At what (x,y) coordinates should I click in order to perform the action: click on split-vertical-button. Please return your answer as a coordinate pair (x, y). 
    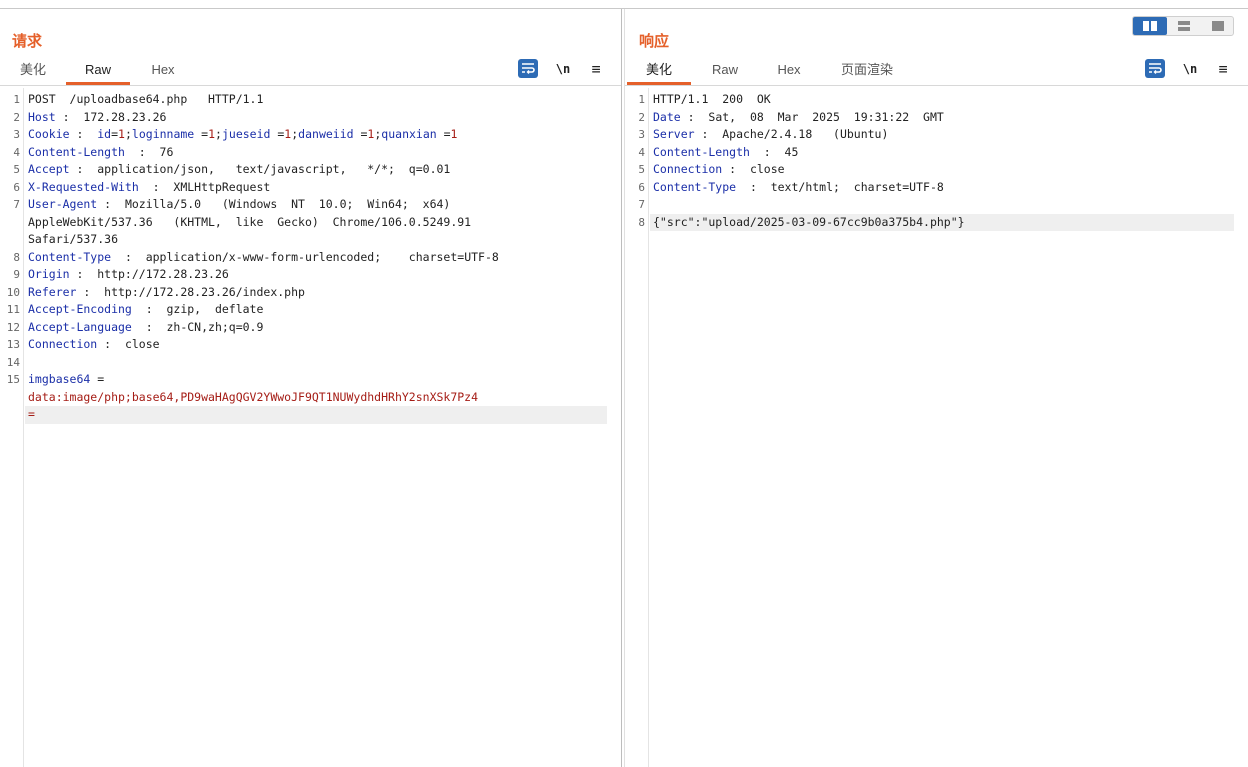
    Looking at the image, I should click on (1184, 26).